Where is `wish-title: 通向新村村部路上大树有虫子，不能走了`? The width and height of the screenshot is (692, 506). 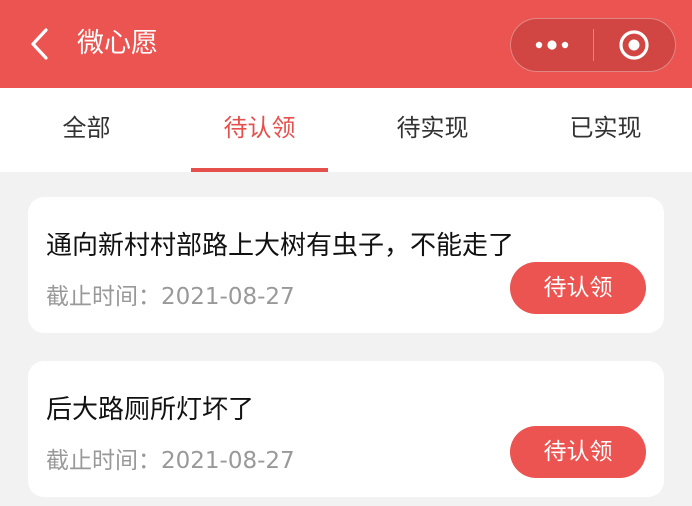
wish-title: 通向新村村部路上大树有虫子，不能走了 is located at coordinates (280, 246).